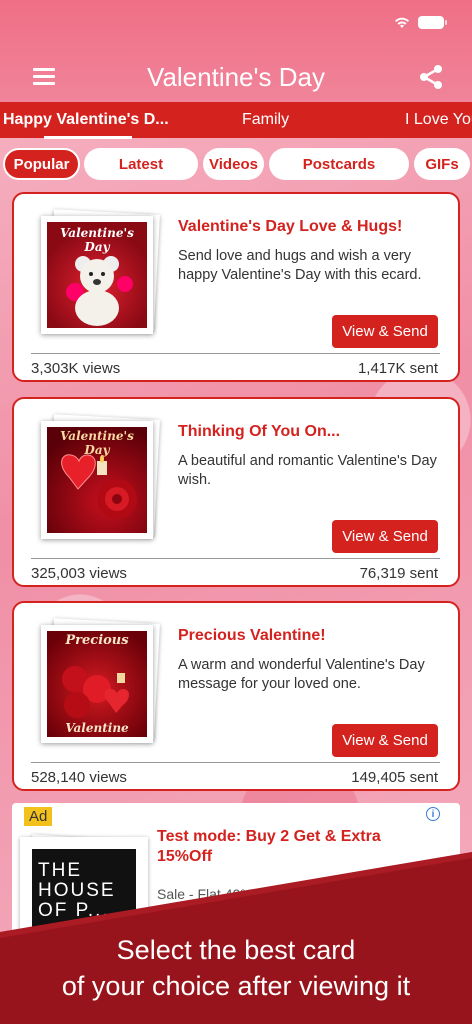  What do you see at coordinates (141, 164) in the screenshot?
I see `chip-latest: Latest` at bounding box center [141, 164].